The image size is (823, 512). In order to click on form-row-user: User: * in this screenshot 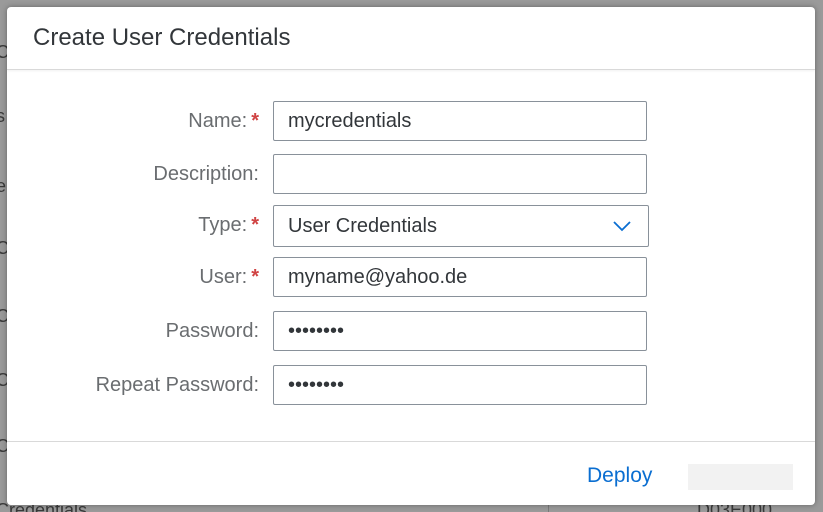, I will do `click(411, 278)`.